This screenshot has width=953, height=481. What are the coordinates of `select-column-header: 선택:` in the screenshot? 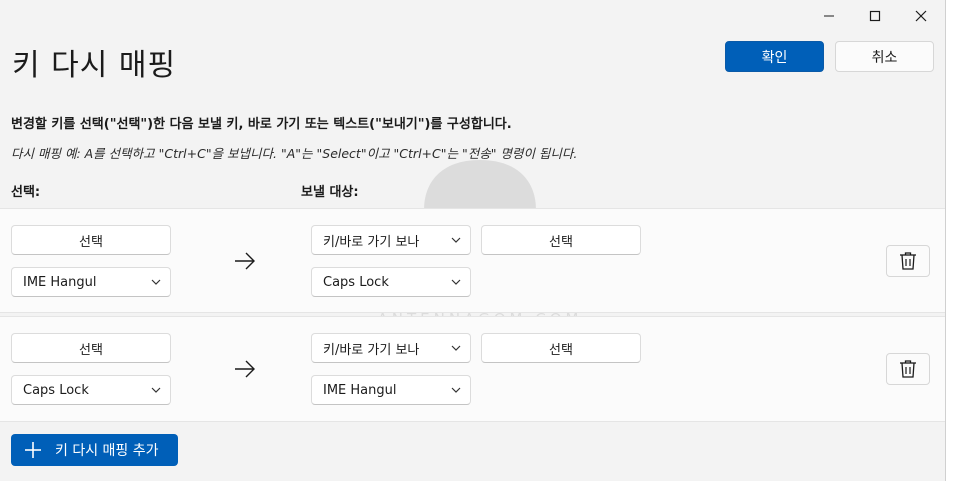 It's located at (26, 192).